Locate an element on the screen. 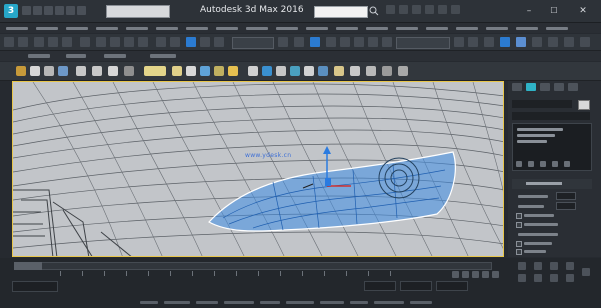  modify-tab-icon is located at coordinates (531, 87).